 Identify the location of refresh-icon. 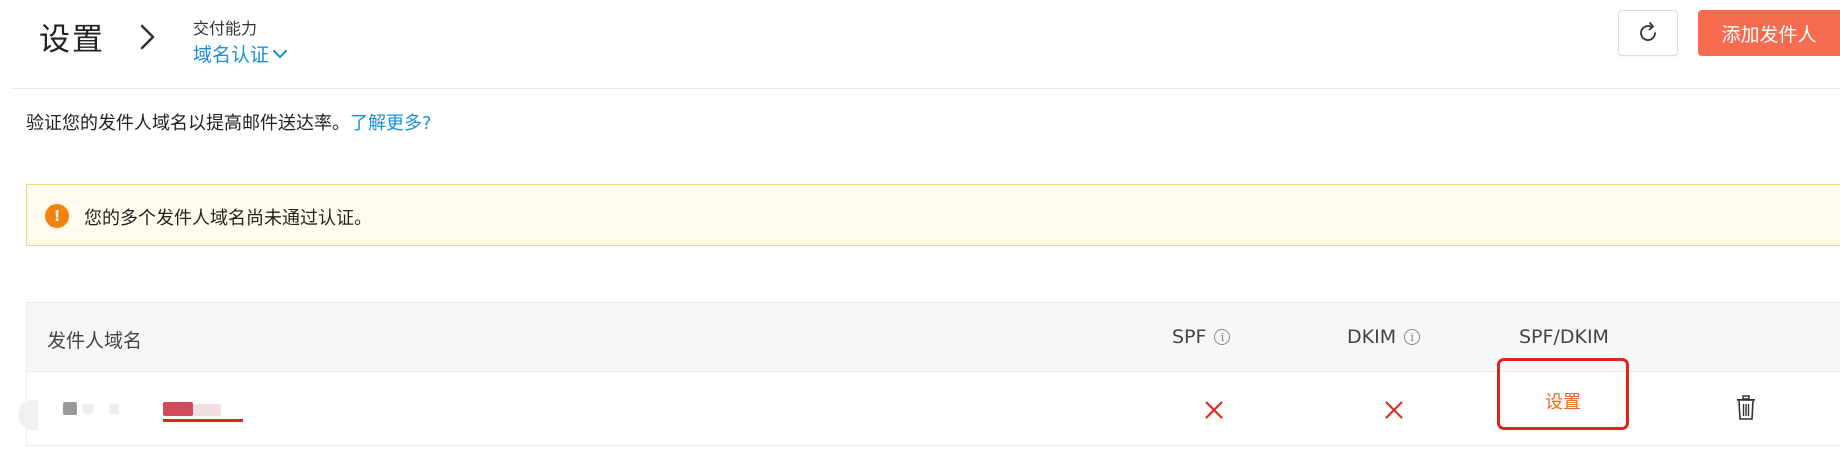
(1648, 31).